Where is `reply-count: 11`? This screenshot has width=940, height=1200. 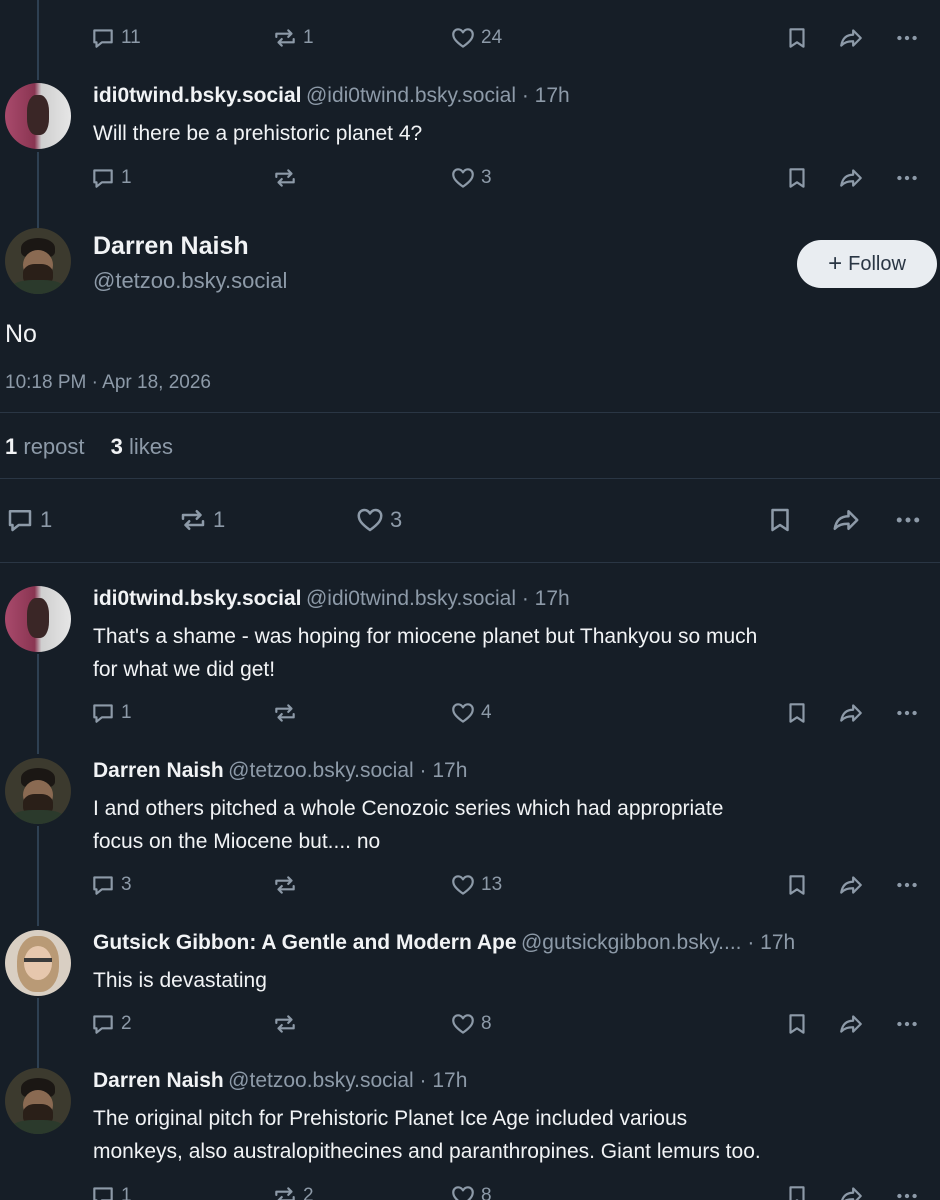
reply-count: 11 is located at coordinates (131, 37).